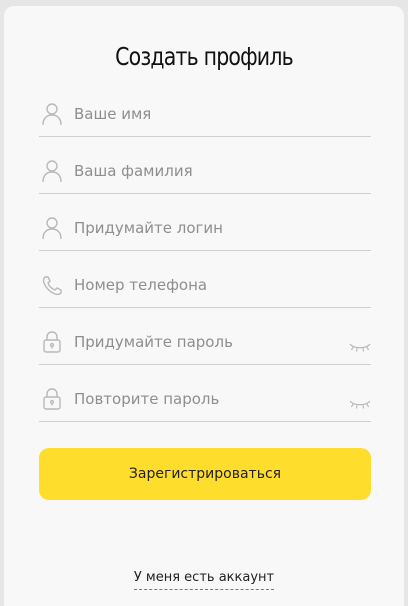  I want to click on last-name-placeholder: Ваша фамилия, so click(133, 171).